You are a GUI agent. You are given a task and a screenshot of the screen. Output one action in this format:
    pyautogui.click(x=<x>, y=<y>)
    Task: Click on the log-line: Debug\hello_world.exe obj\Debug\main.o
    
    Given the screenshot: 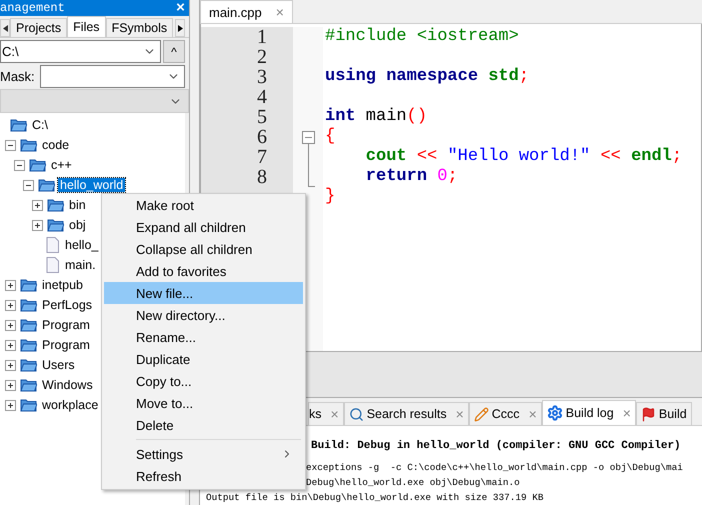 What is the action you would take?
    pyautogui.click(x=413, y=483)
    